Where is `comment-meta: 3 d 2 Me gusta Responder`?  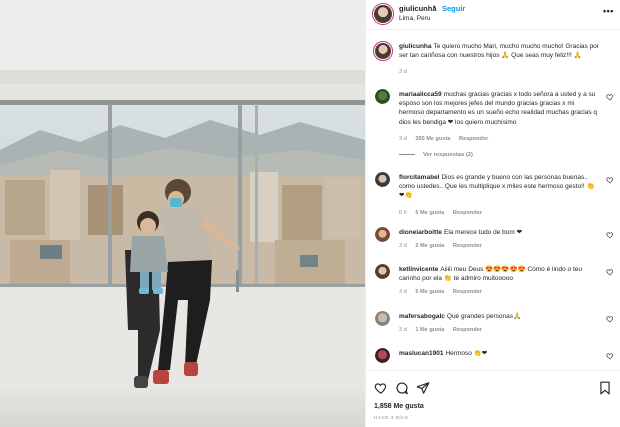 comment-meta: 3 d 2 Me gusta Responder is located at coordinates (444, 246).